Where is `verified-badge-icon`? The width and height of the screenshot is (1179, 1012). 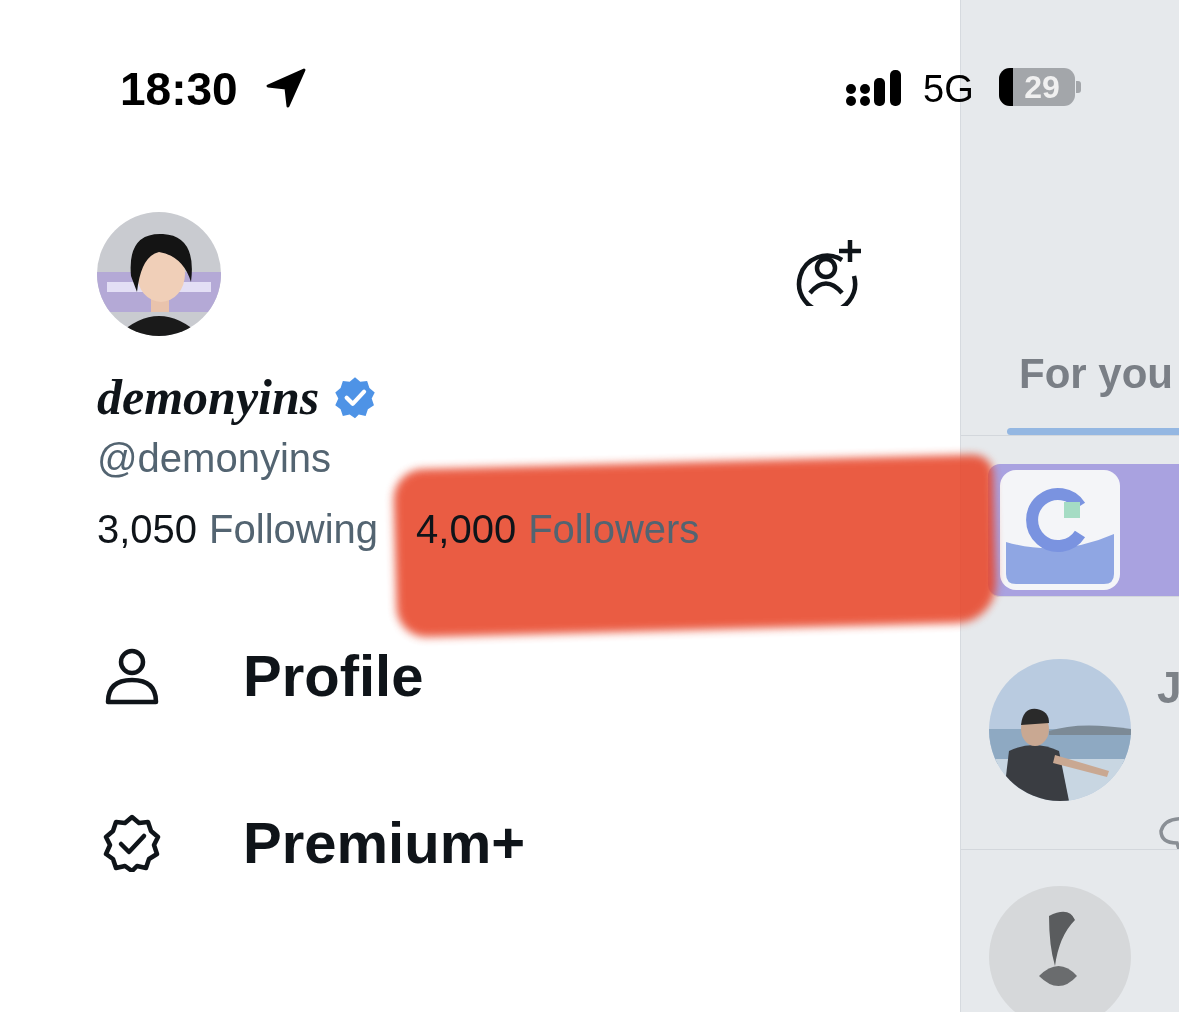
verified-badge-icon is located at coordinates (132, 842).